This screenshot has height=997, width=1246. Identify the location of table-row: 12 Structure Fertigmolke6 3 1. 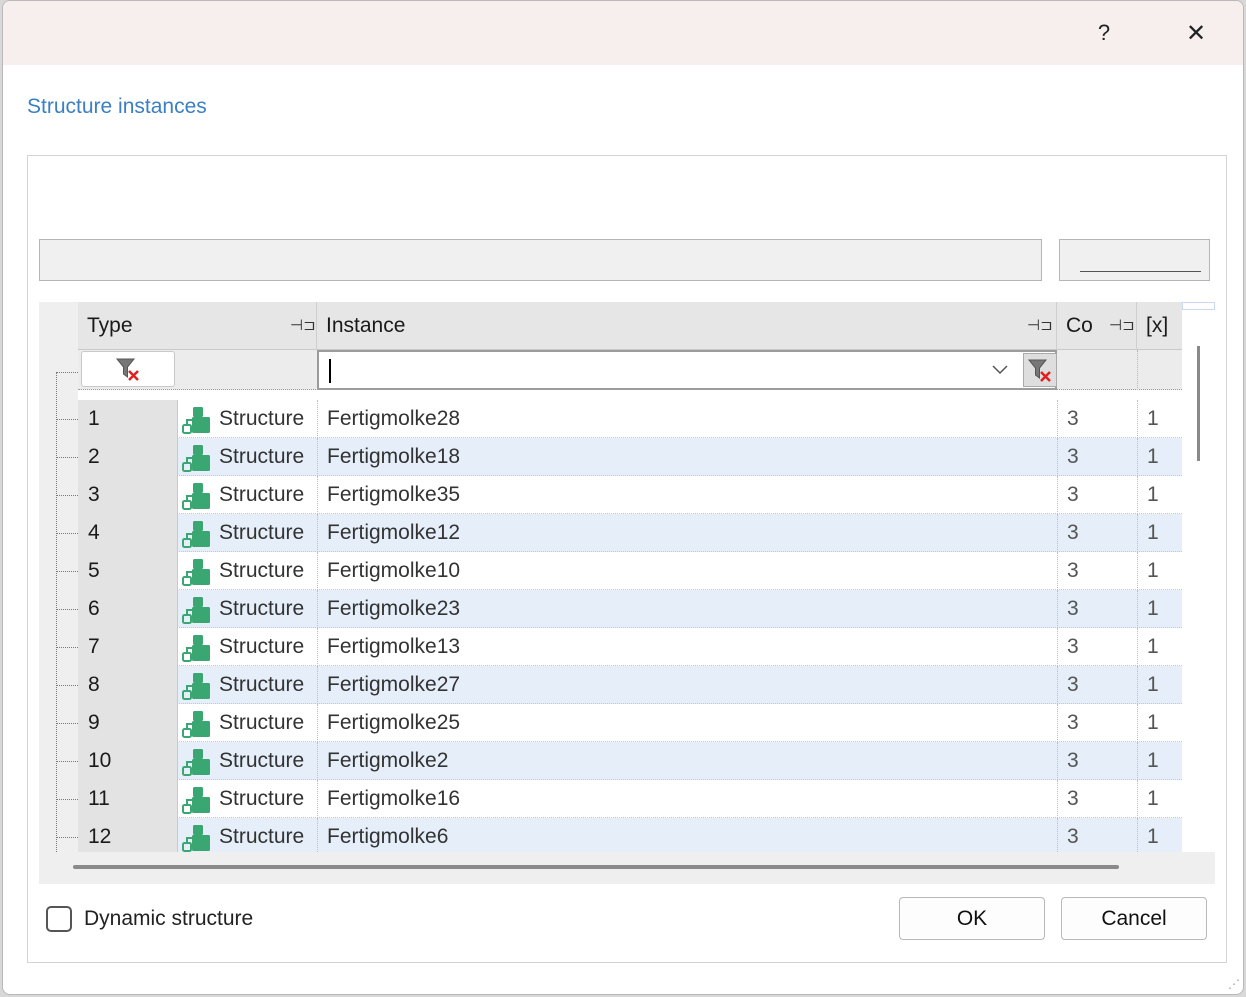
(630, 835).